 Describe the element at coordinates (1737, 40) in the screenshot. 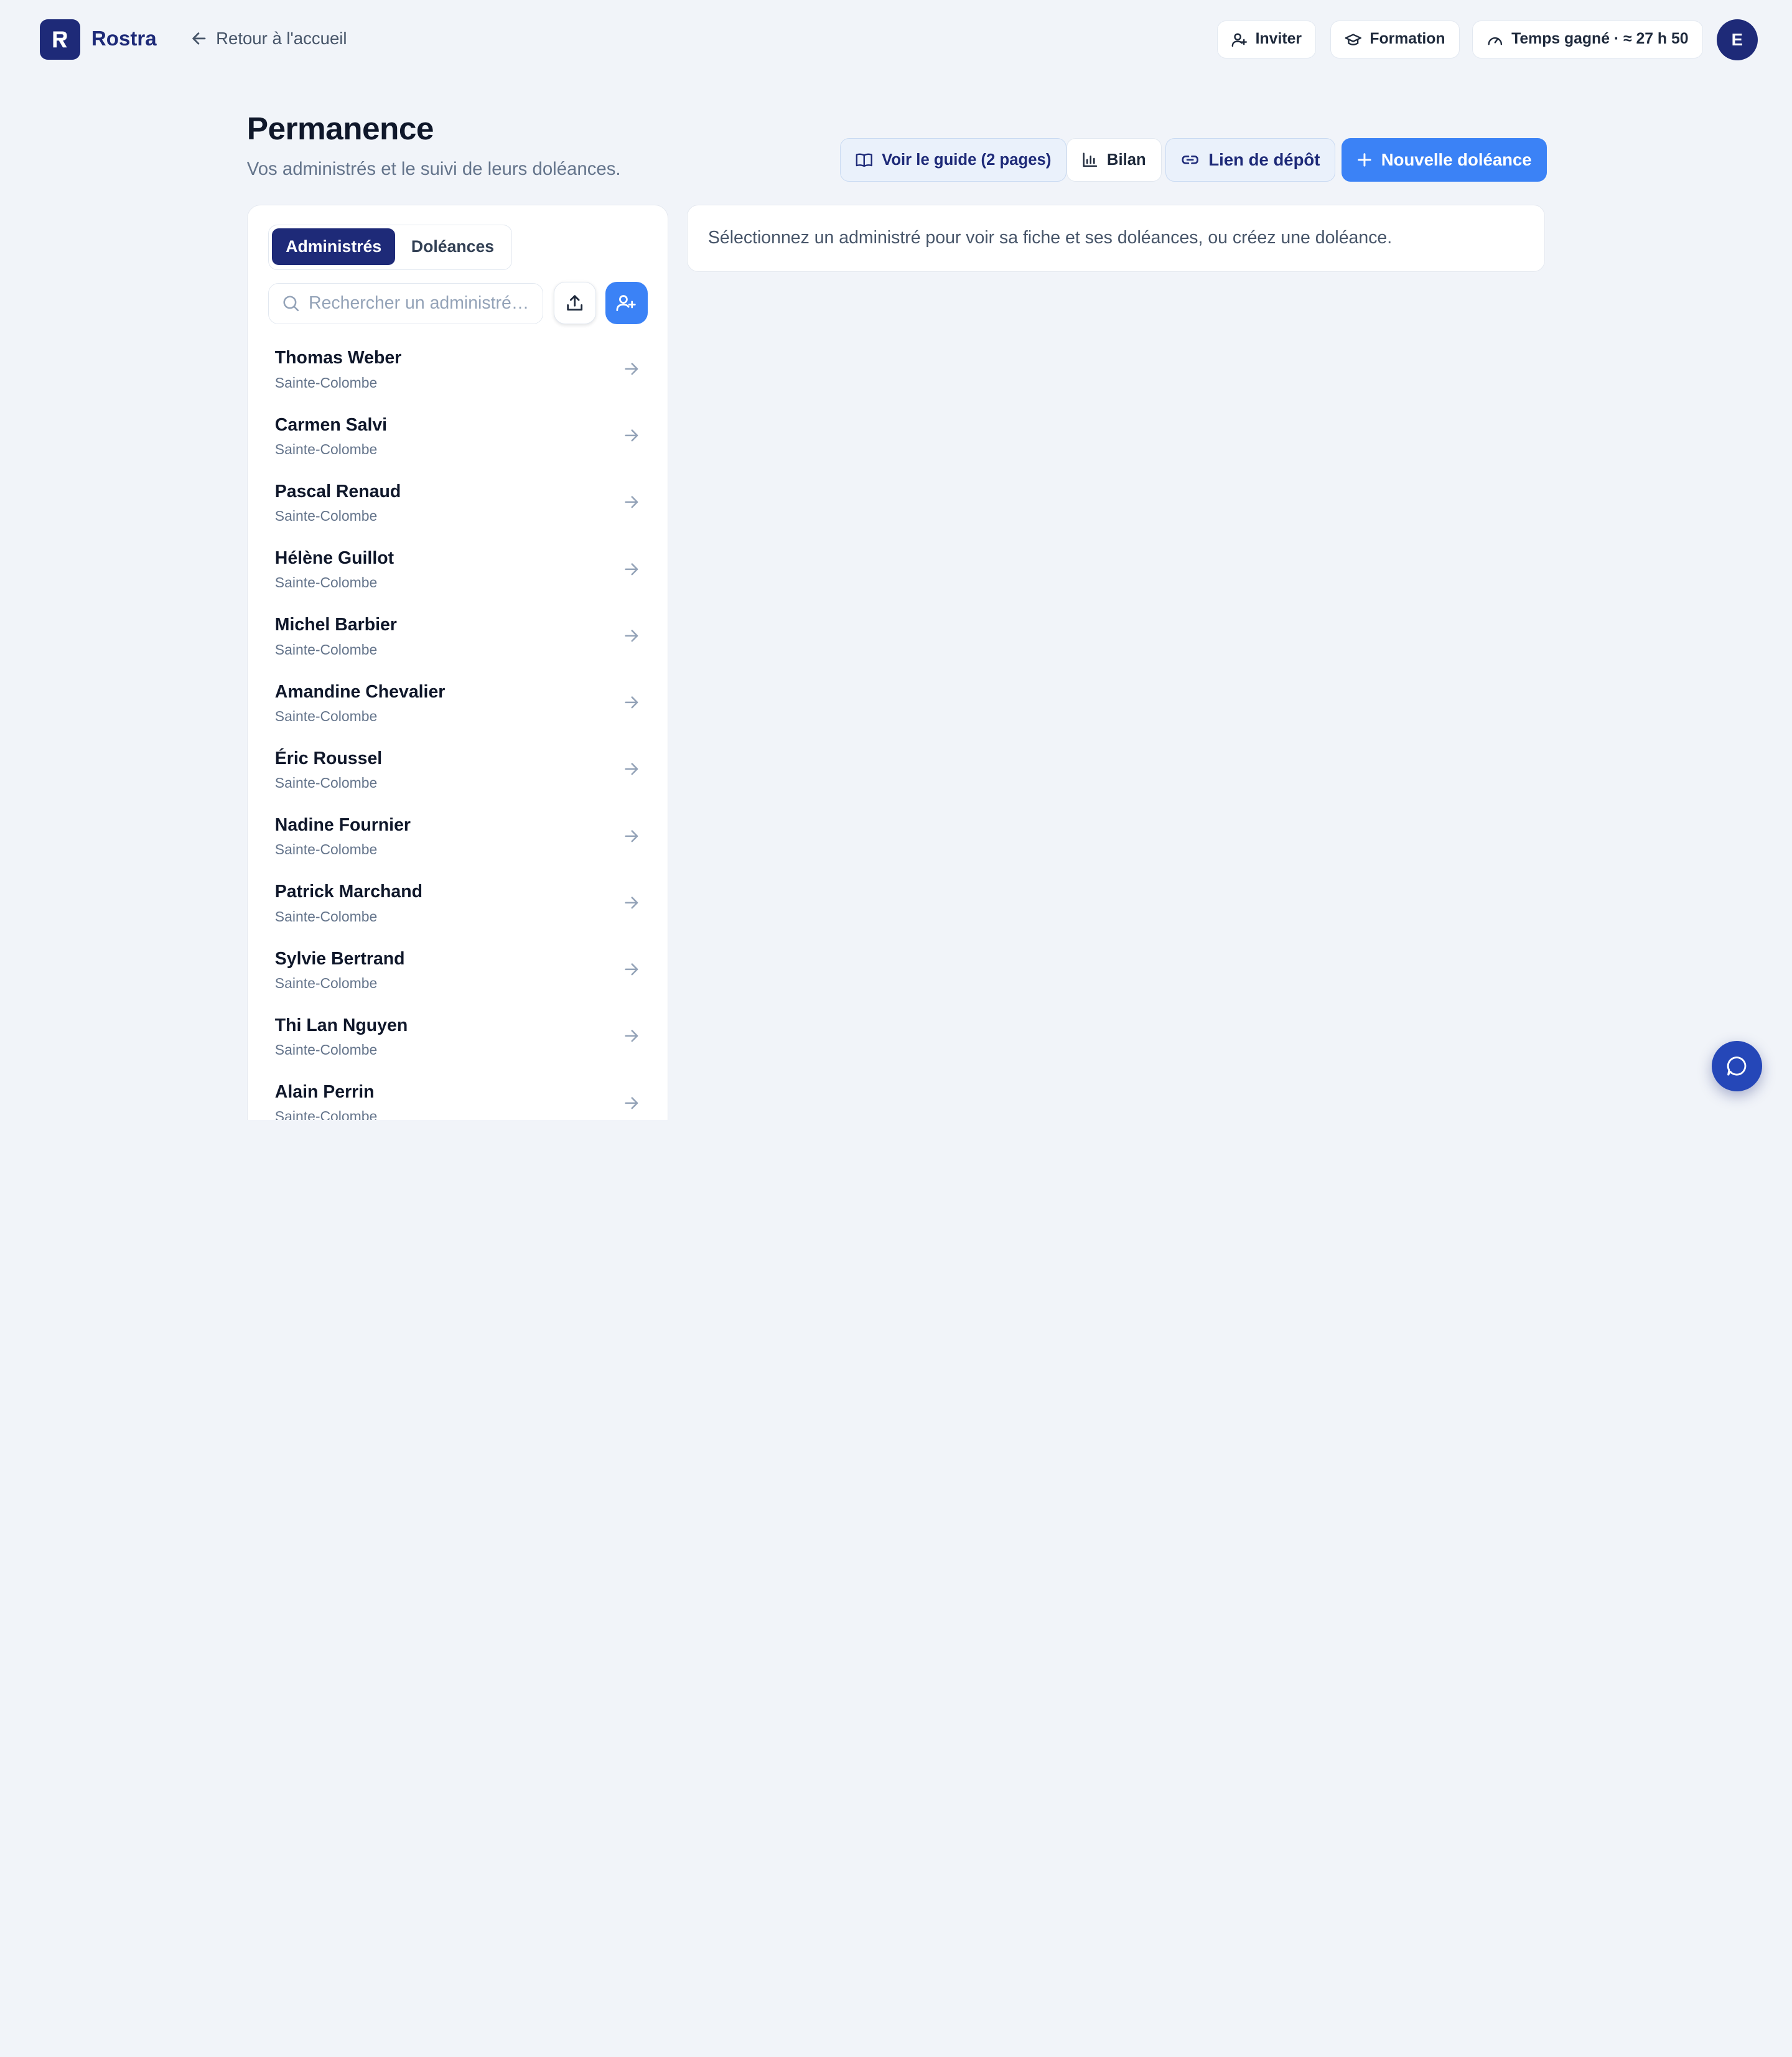

I see `user-avatar: E` at that location.